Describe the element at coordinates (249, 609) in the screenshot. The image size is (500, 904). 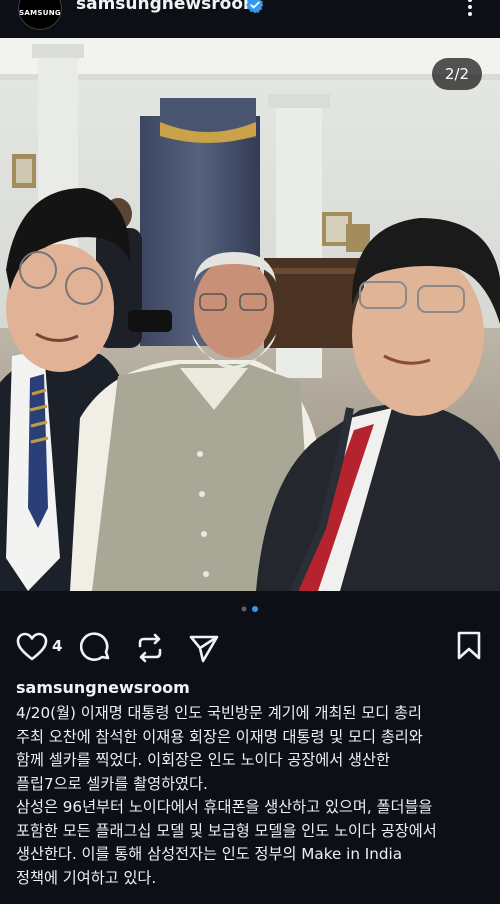
I see `carousel-indicator` at that location.